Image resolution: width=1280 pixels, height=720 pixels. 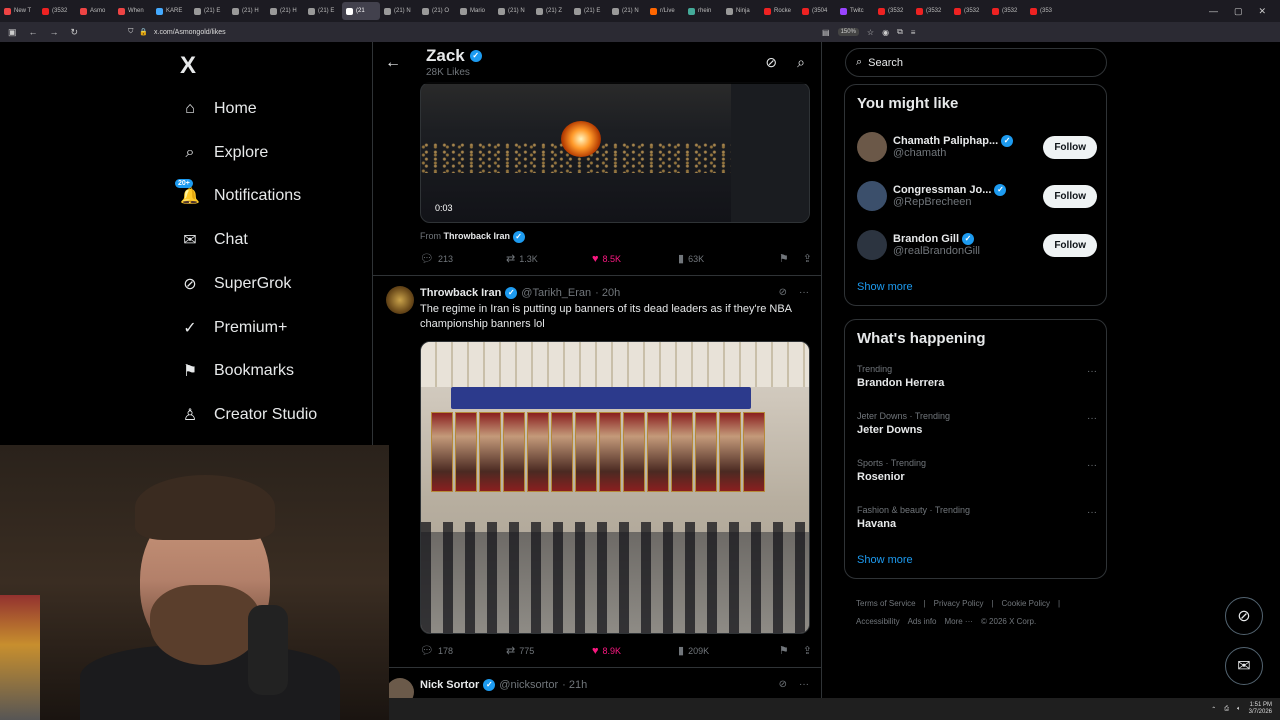 I want to click on grok-fab-button: ⊘, so click(x=1244, y=616).